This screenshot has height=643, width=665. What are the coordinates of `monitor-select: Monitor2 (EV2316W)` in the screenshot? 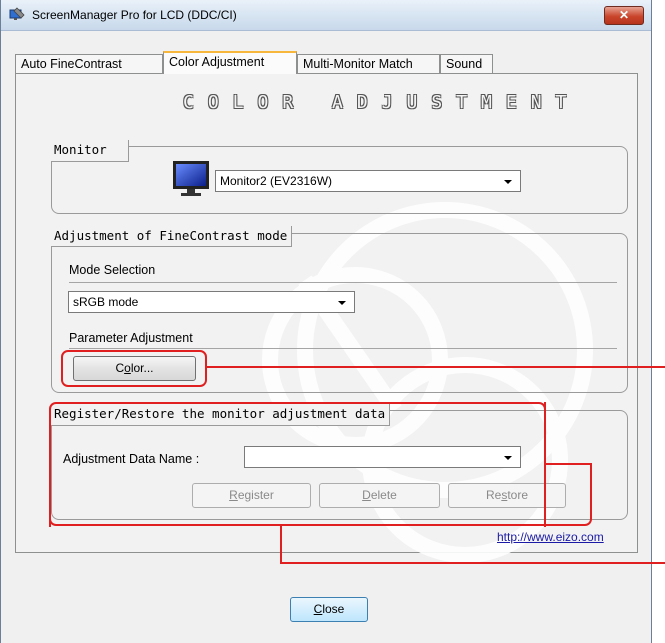 It's located at (368, 181).